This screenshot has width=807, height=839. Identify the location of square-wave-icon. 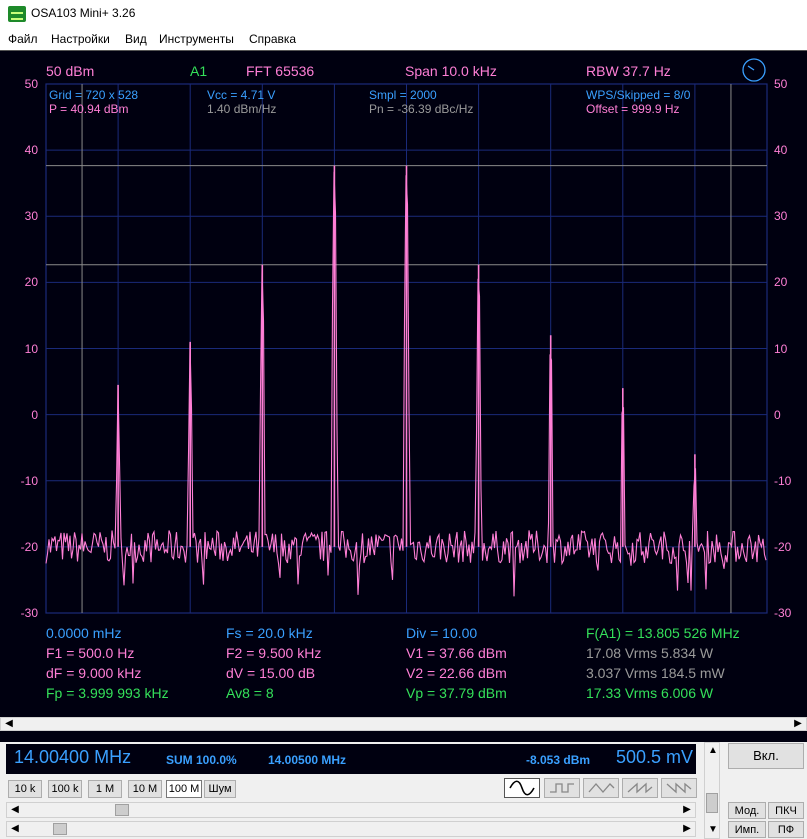
(562, 788).